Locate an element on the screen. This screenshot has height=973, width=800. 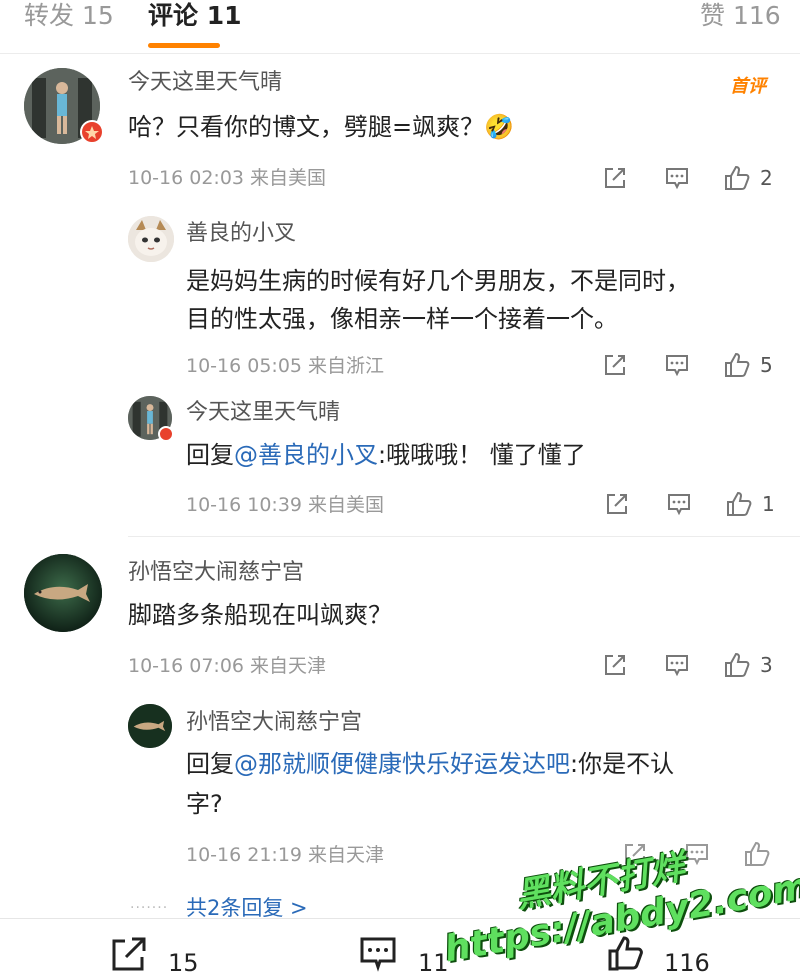
reply-body: :你是不认 is located at coordinates (622, 764).